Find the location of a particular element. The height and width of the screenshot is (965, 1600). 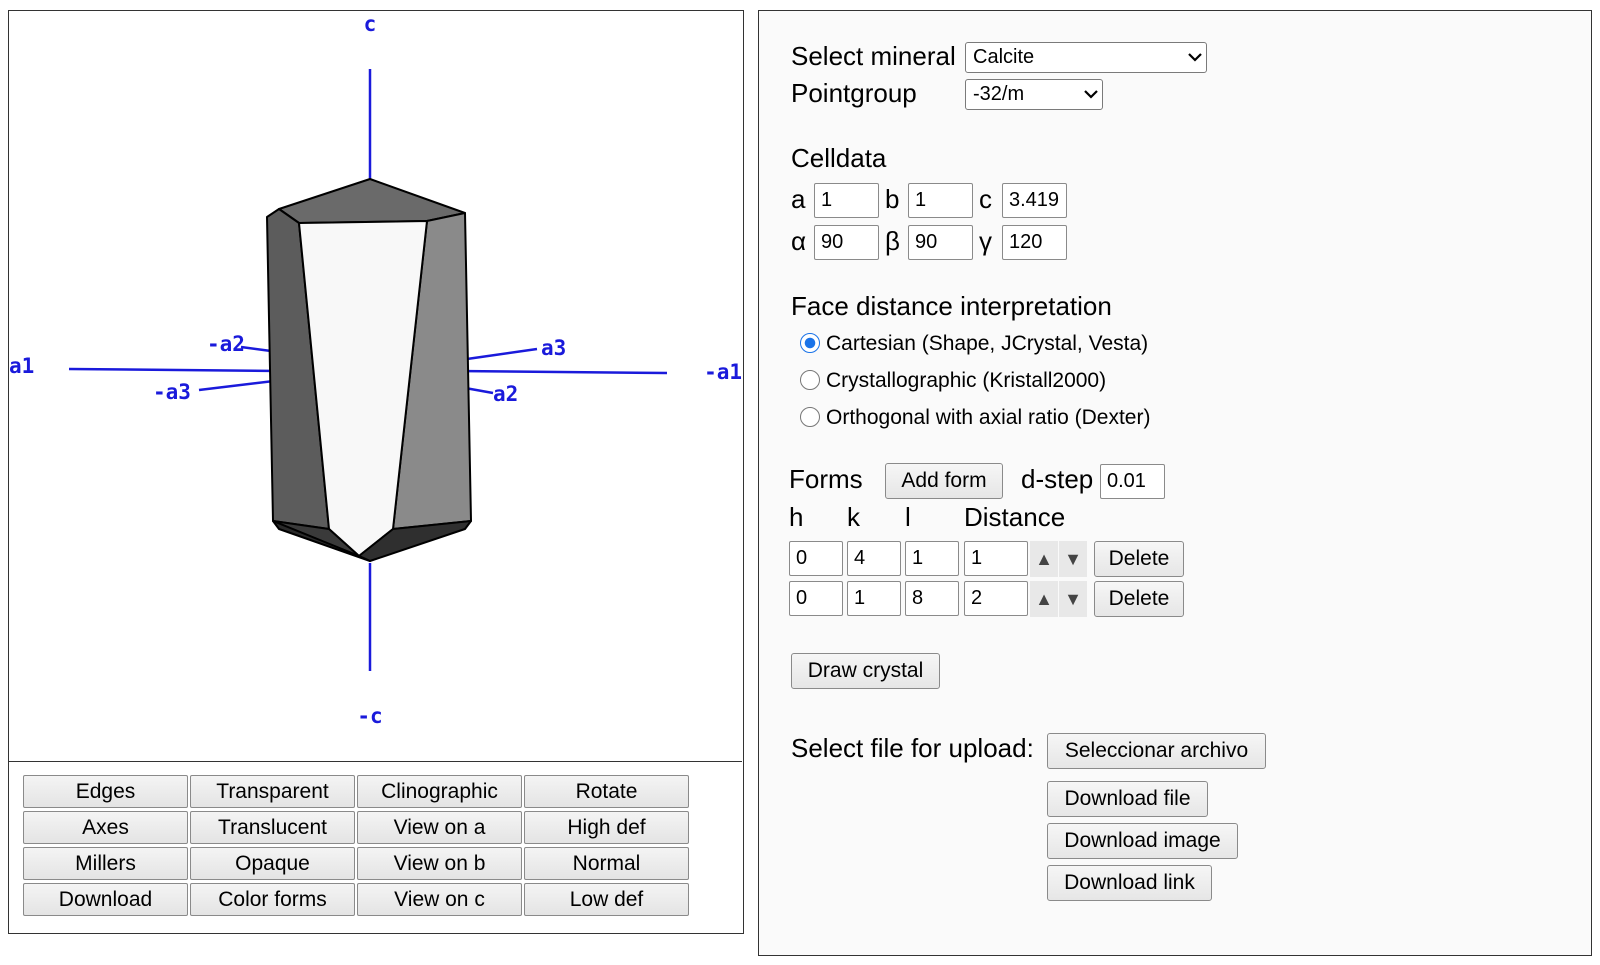

l-input: 1 is located at coordinates (932, 558).